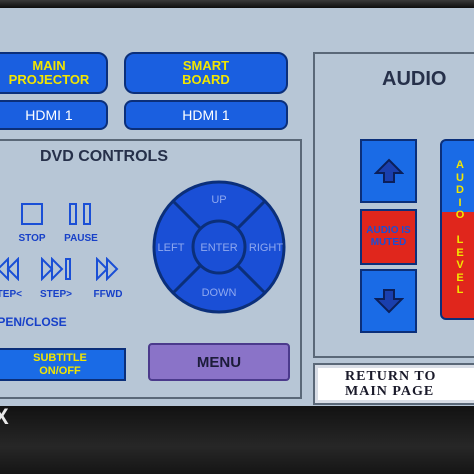  I want to click on smart-board-input-label: HDMI 1, so click(206, 115).